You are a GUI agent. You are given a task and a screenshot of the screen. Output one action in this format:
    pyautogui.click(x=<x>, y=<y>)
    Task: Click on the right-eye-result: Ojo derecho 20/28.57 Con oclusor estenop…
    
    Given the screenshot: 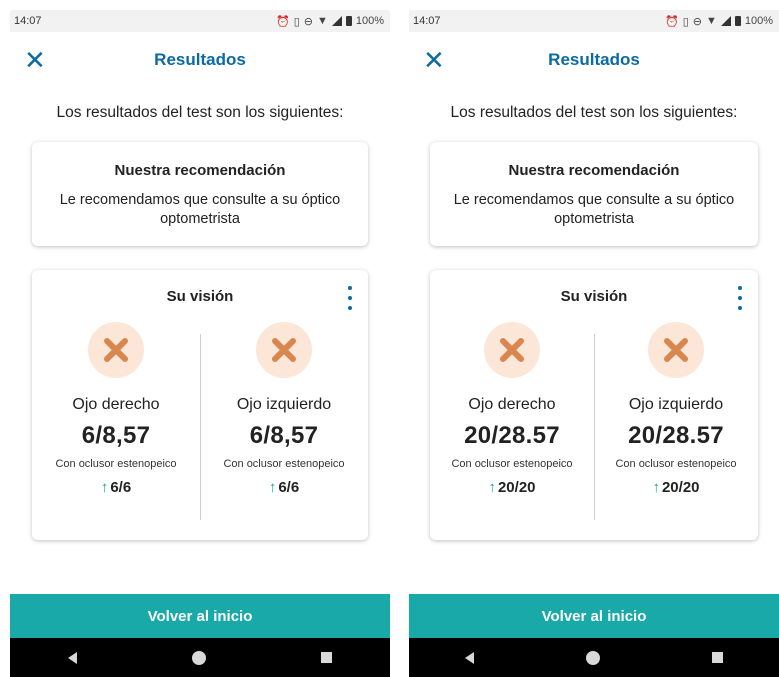 What is the action you would take?
    pyautogui.click(x=512, y=409)
    